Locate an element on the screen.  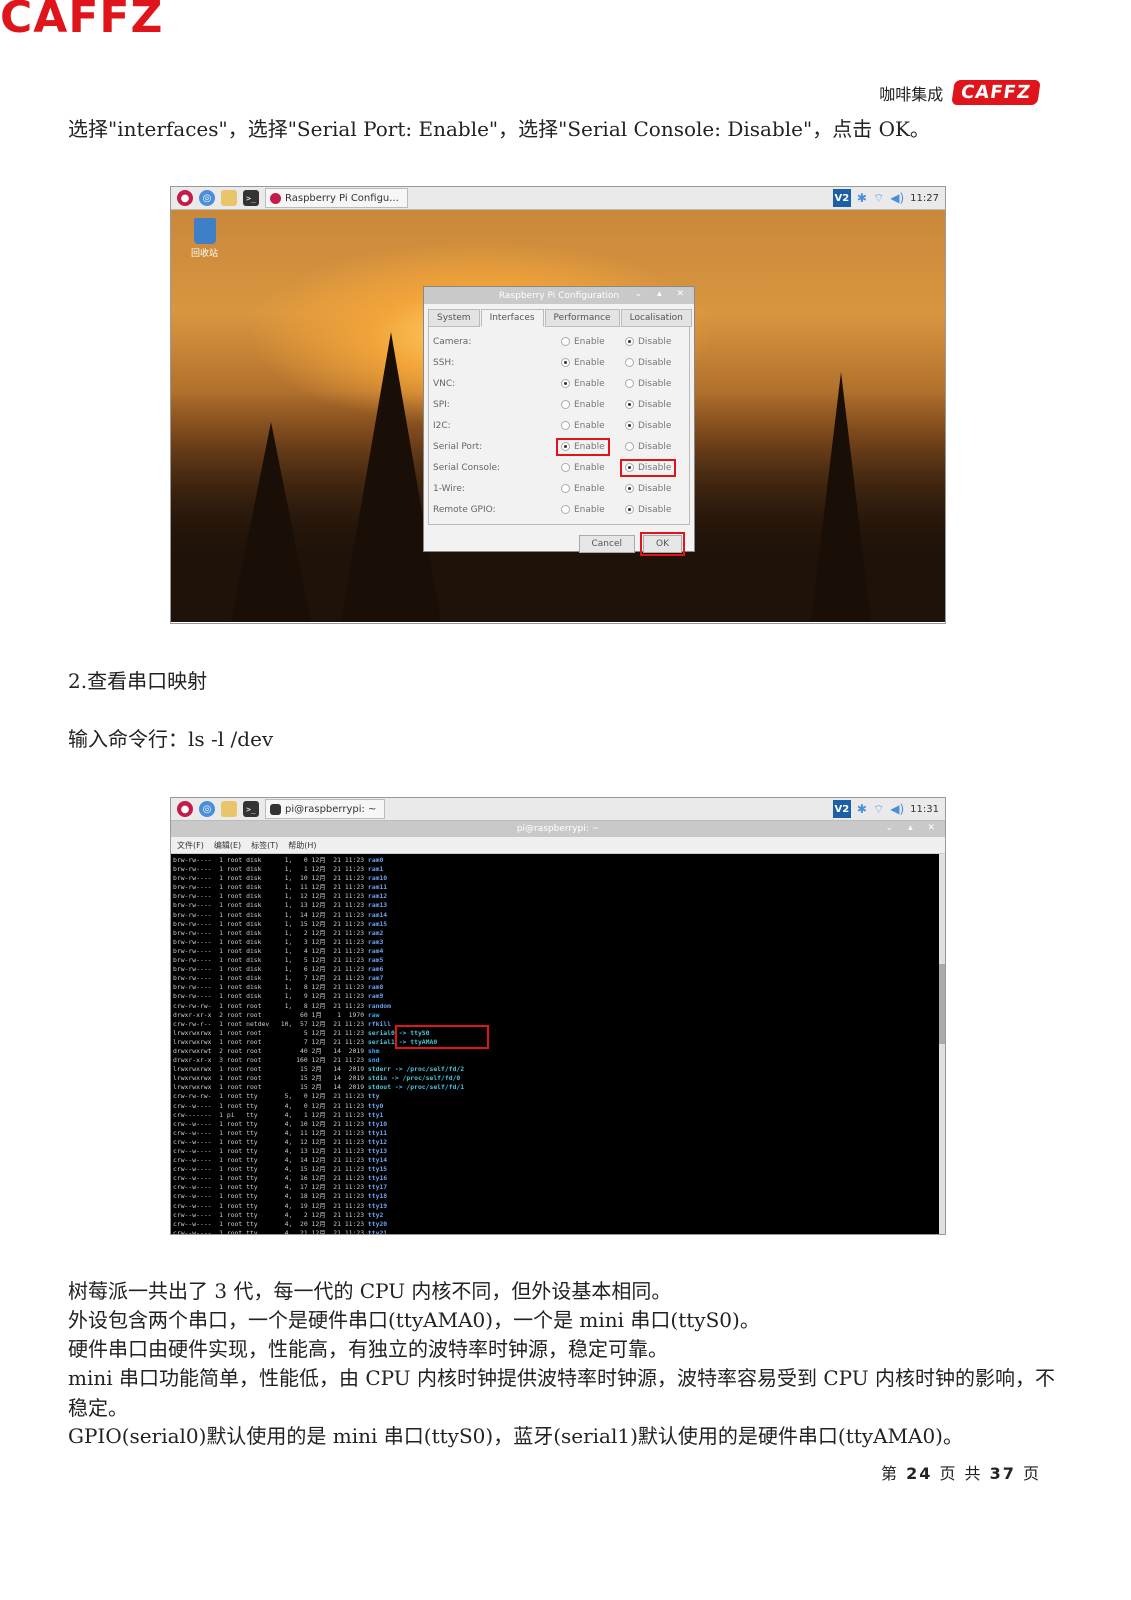
menu-edit: 编辑(E) is located at coordinates (227, 845).